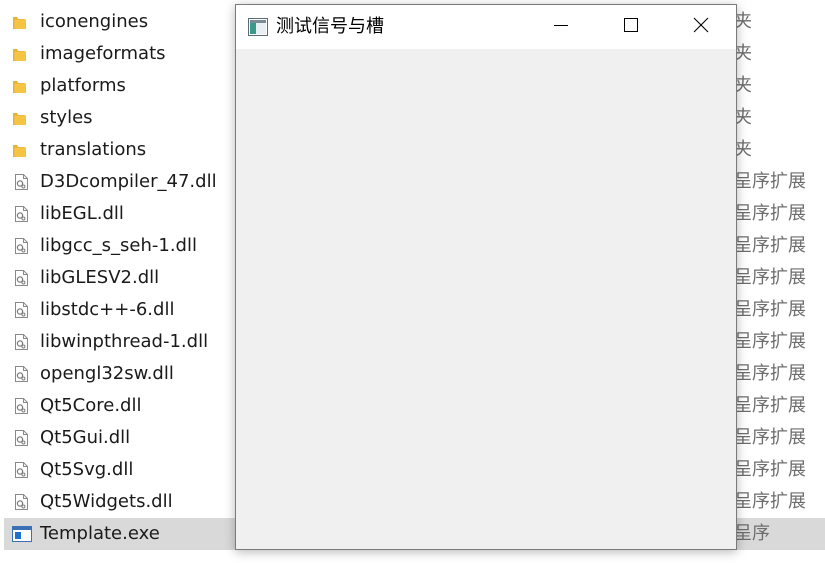 The width and height of the screenshot is (825, 563). I want to click on file-name: libwinpthread-1.dll, so click(124, 341).